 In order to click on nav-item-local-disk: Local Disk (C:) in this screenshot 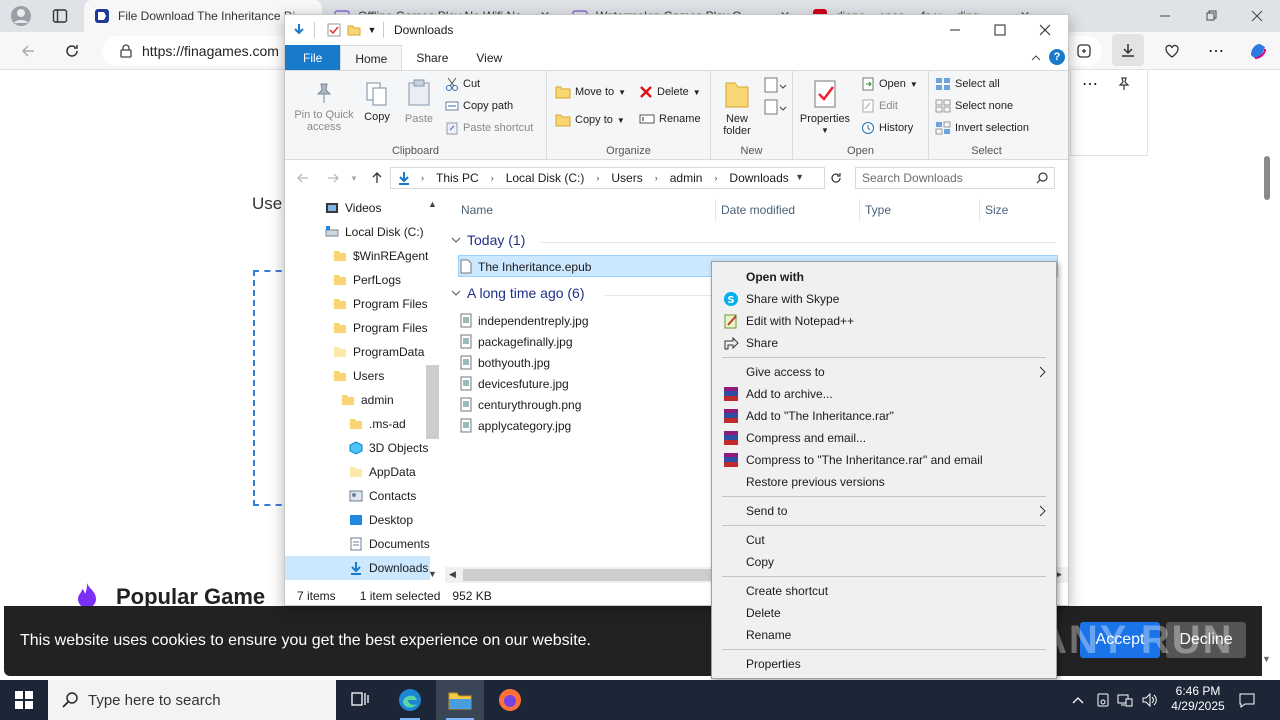, I will do `click(374, 232)`.